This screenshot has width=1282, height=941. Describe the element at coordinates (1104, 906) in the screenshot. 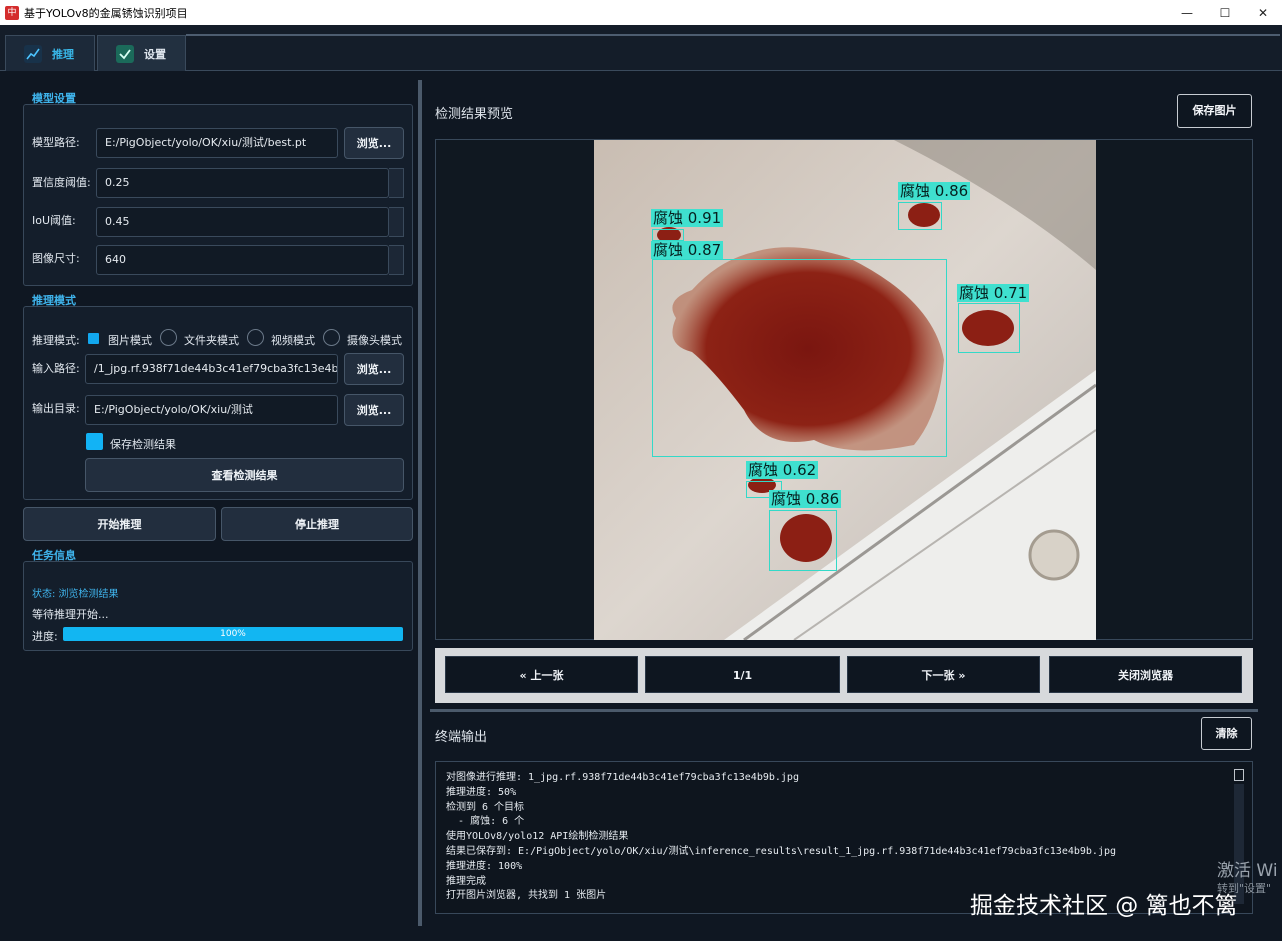

I see `site-watermark: 掘金技术社区 @ 篱也不篱` at that location.